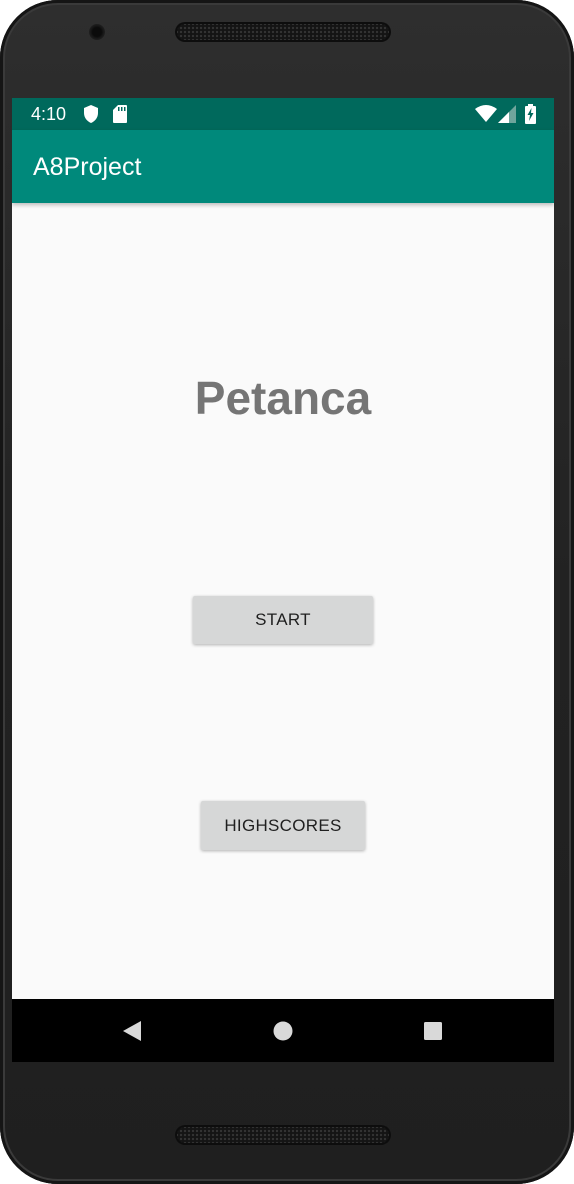 The image size is (574, 1184). What do you see at coordinates (486, 116) in the screenshot?
I see `wifi-icon` at bounding box center [486, 116].